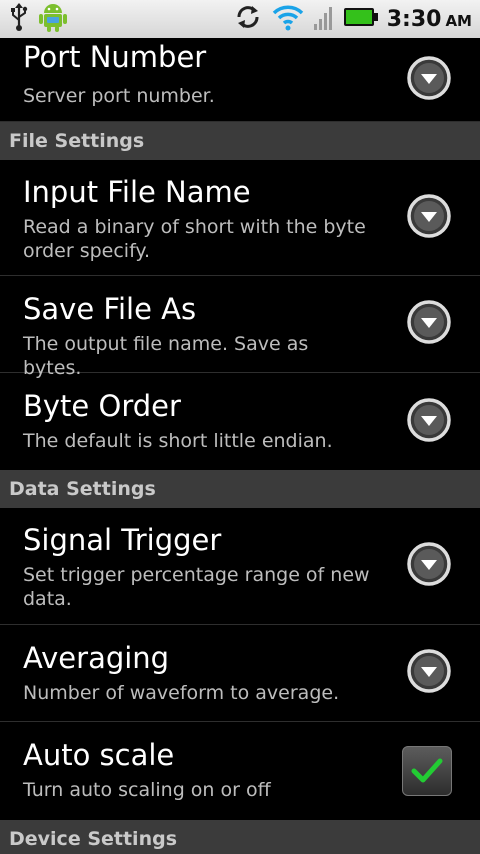  I want to click on usb-icon, so click(19, 19).